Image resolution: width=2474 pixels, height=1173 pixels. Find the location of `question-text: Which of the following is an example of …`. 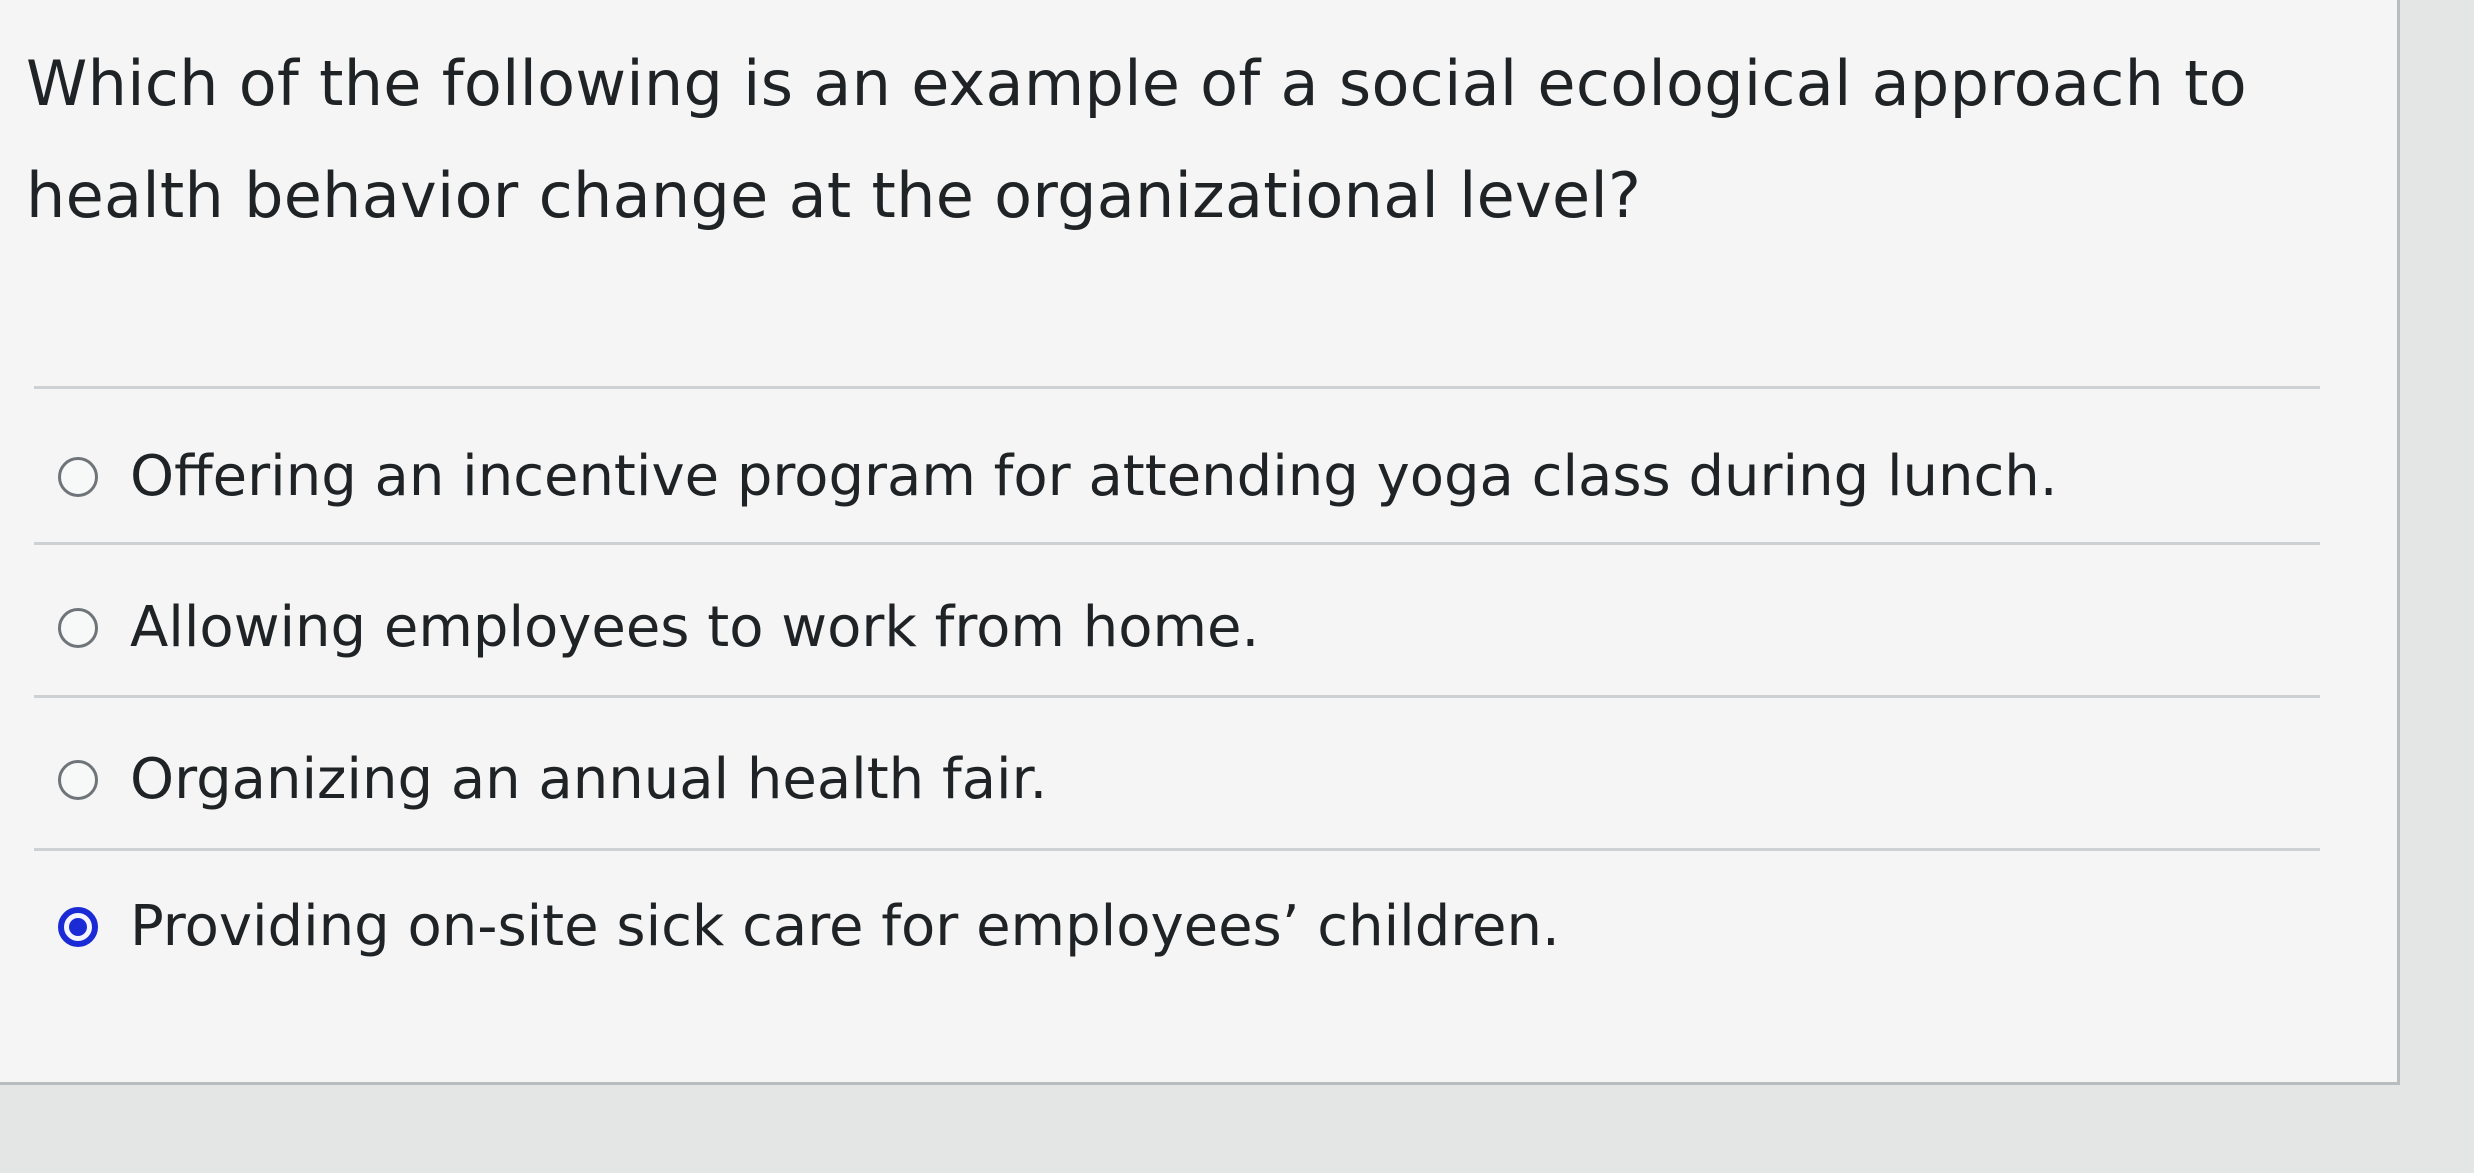

question-text: Which of the following is an example of … is located at coordinates (1137, 139).